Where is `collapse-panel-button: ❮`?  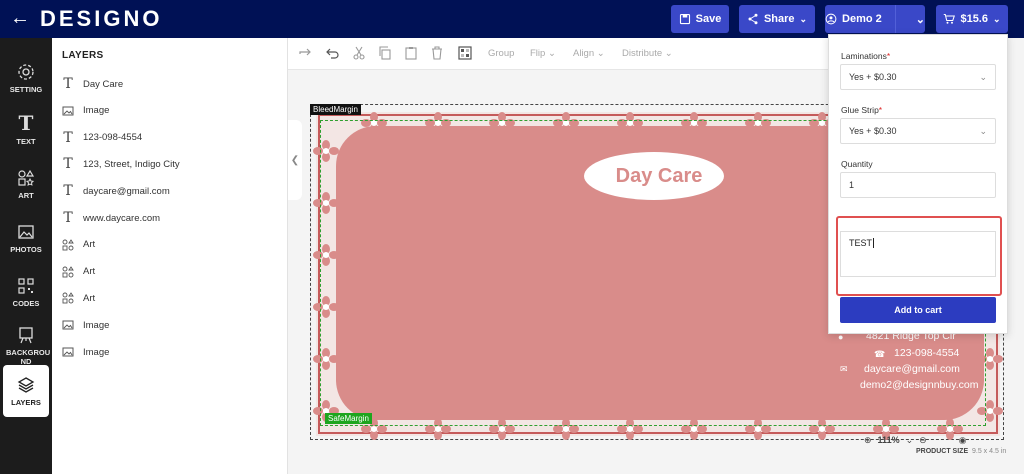 collapse-panel-button: ❮ is located at coordinates (295, 160).